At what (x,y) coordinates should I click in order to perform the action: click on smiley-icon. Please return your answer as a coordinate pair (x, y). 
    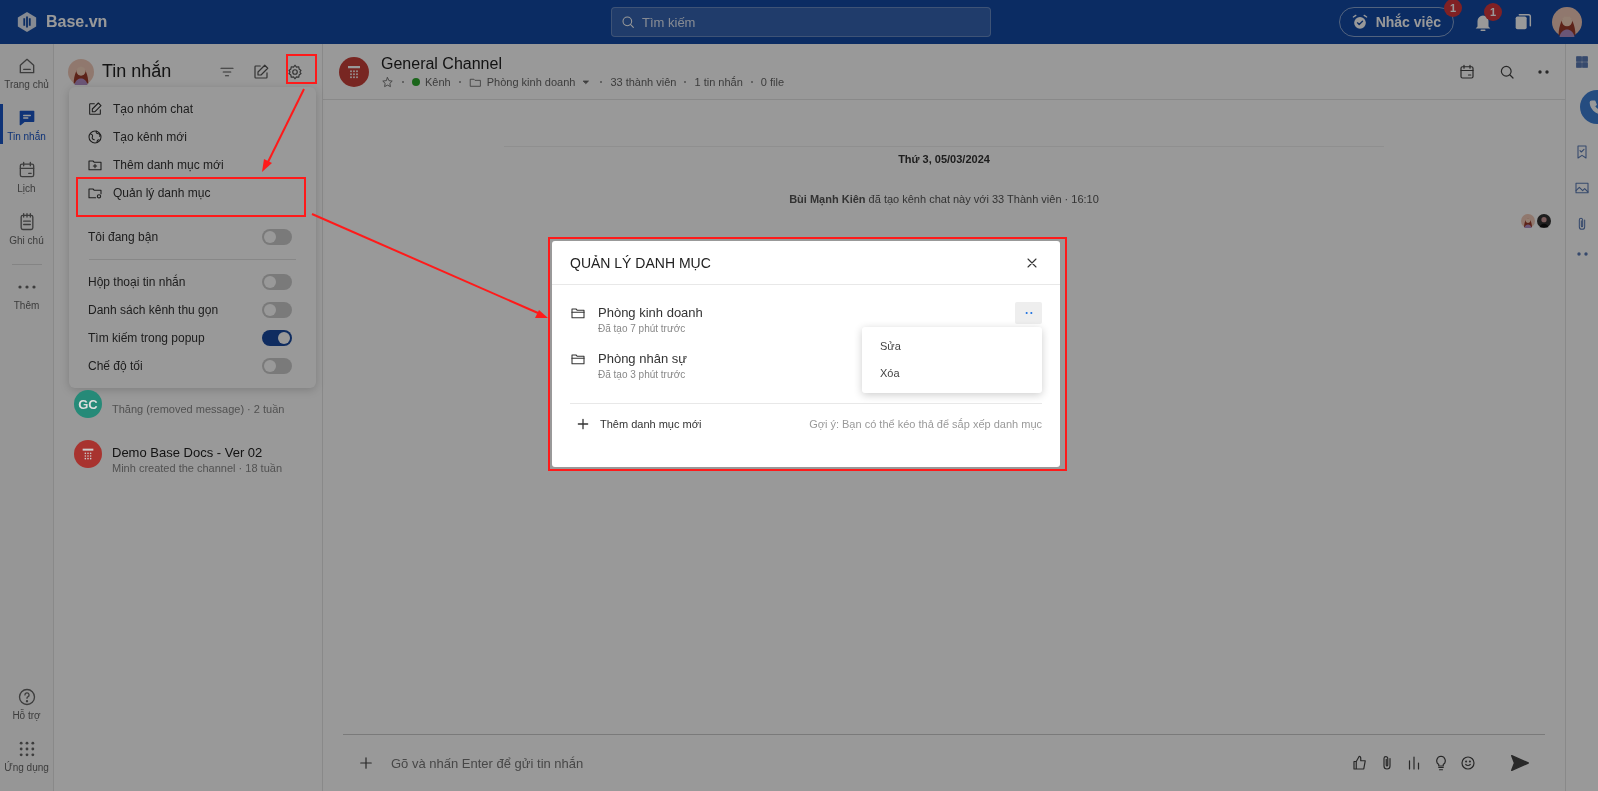
    Looking at the image, I should click on (1468, 763).